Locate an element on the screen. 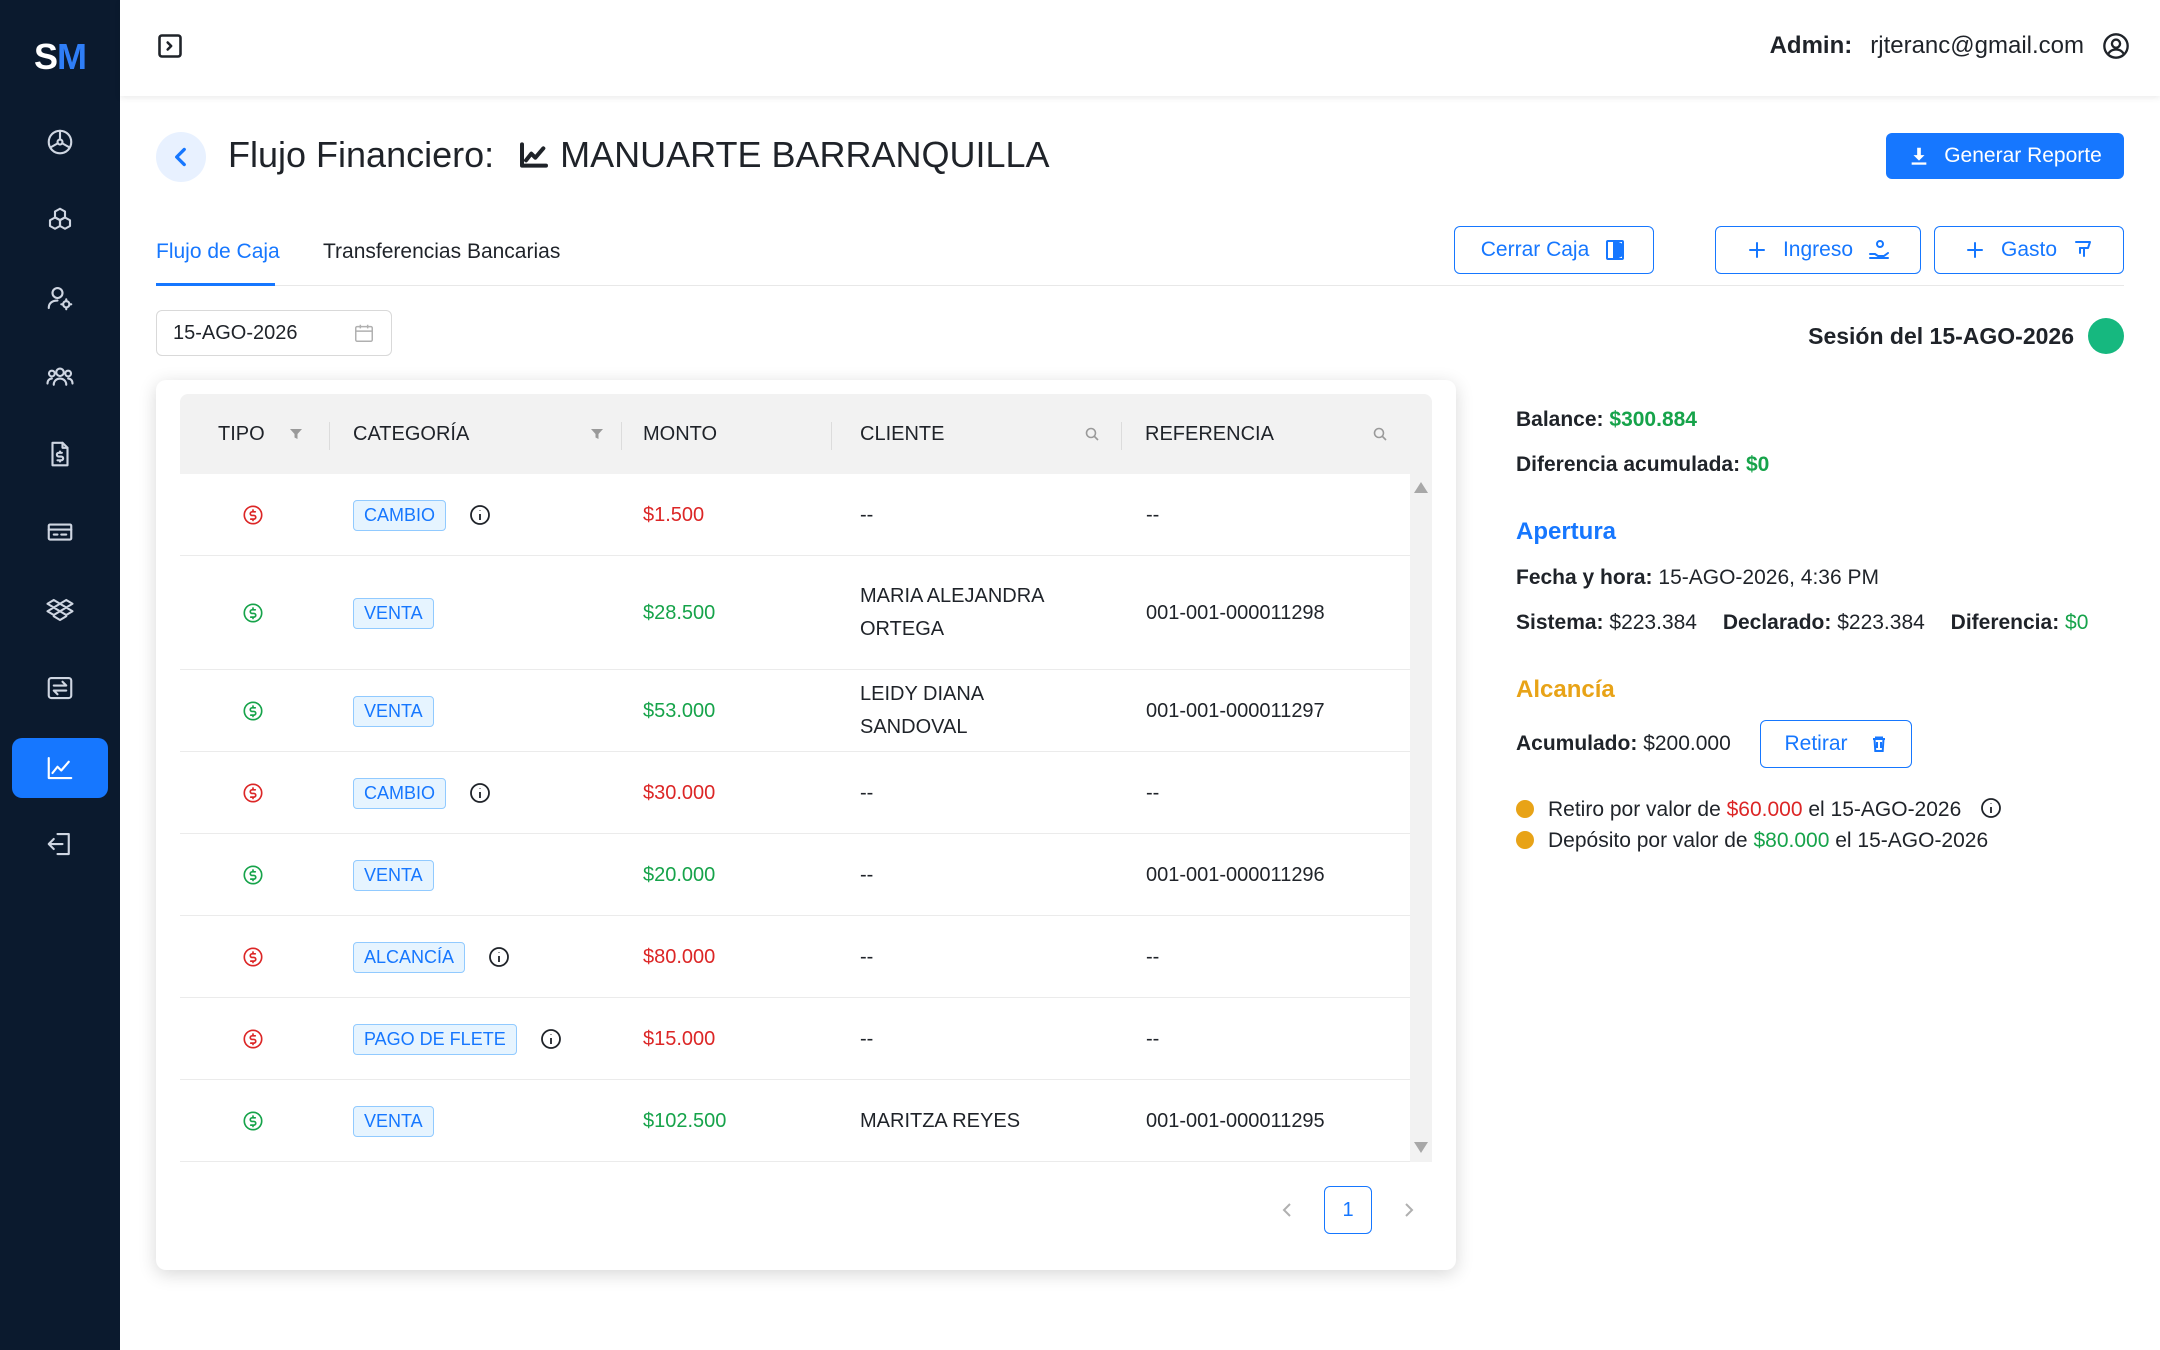 The image size is (2160, 1350). sidebar-toggle-icon is located at coordinates (170, 46).